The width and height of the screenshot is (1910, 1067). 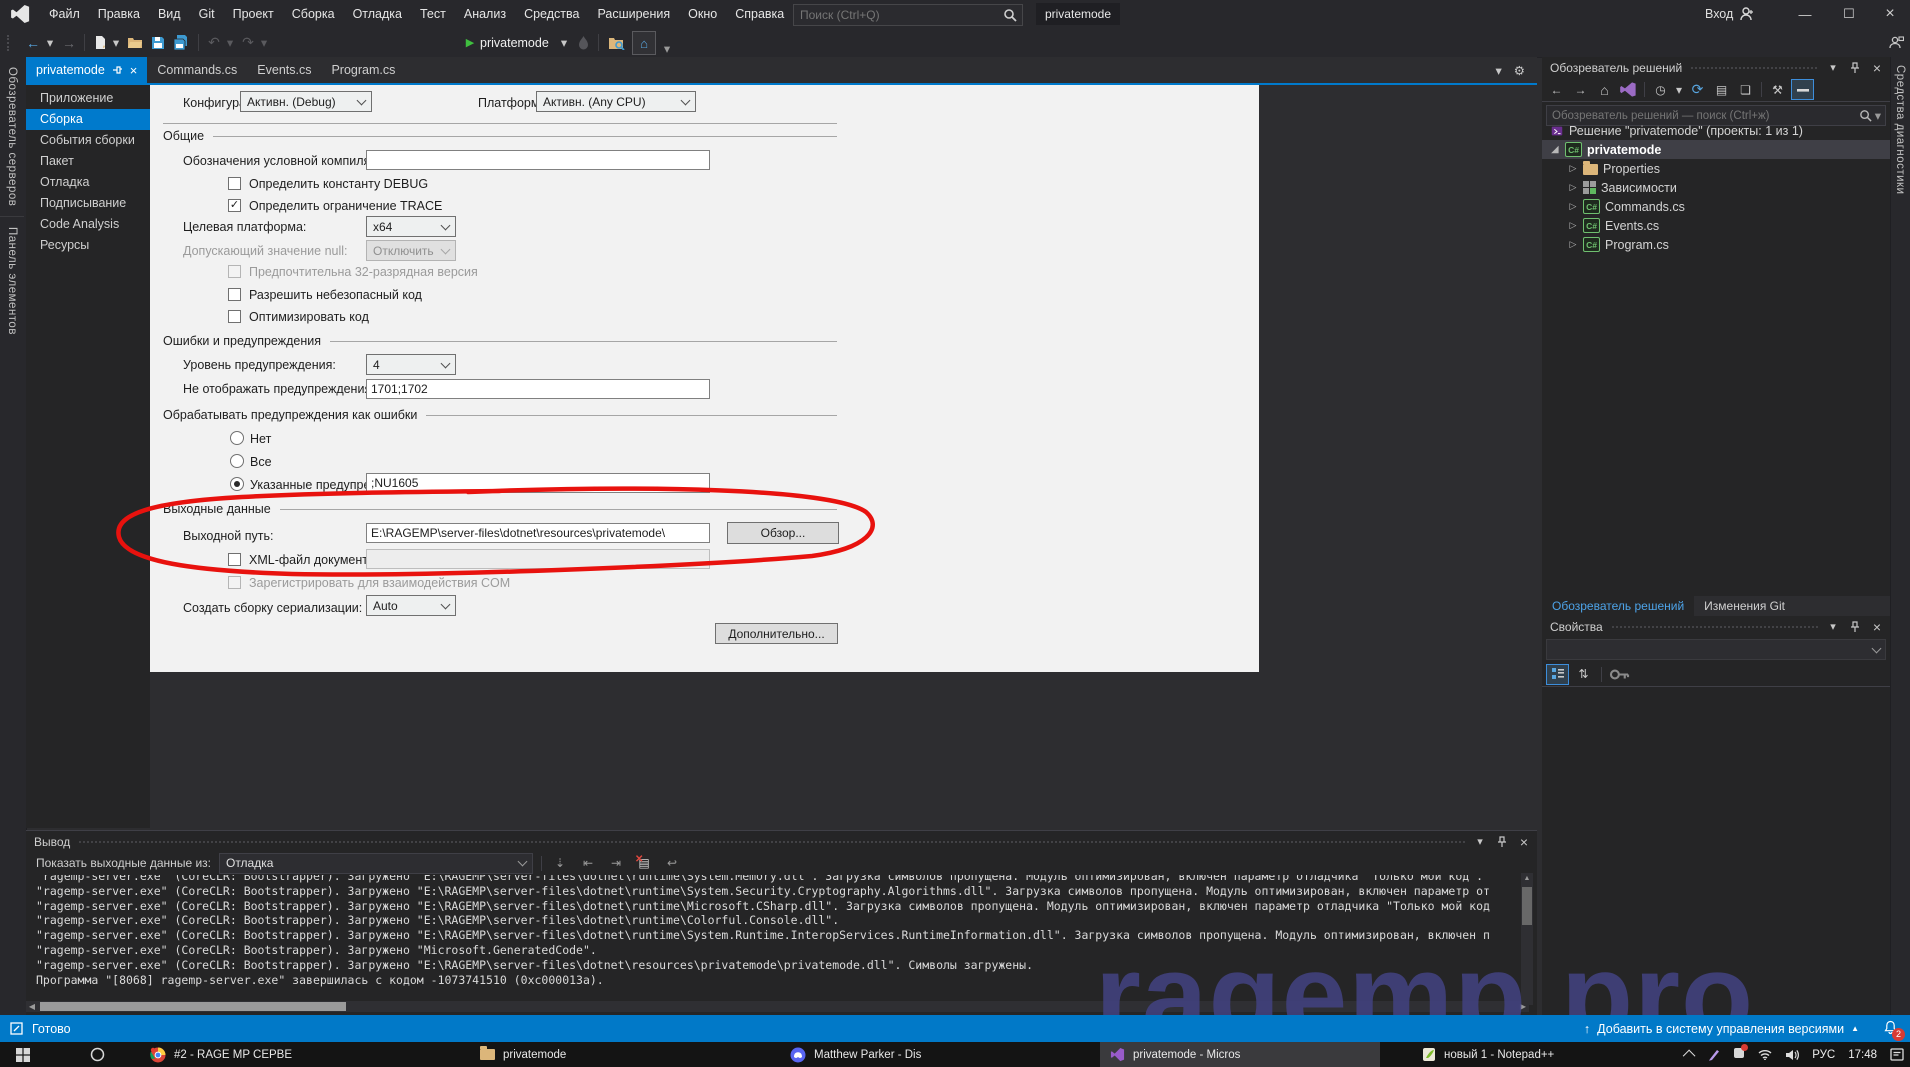 I want to click on redo-caret: ▾, so click(x=264, y=42).